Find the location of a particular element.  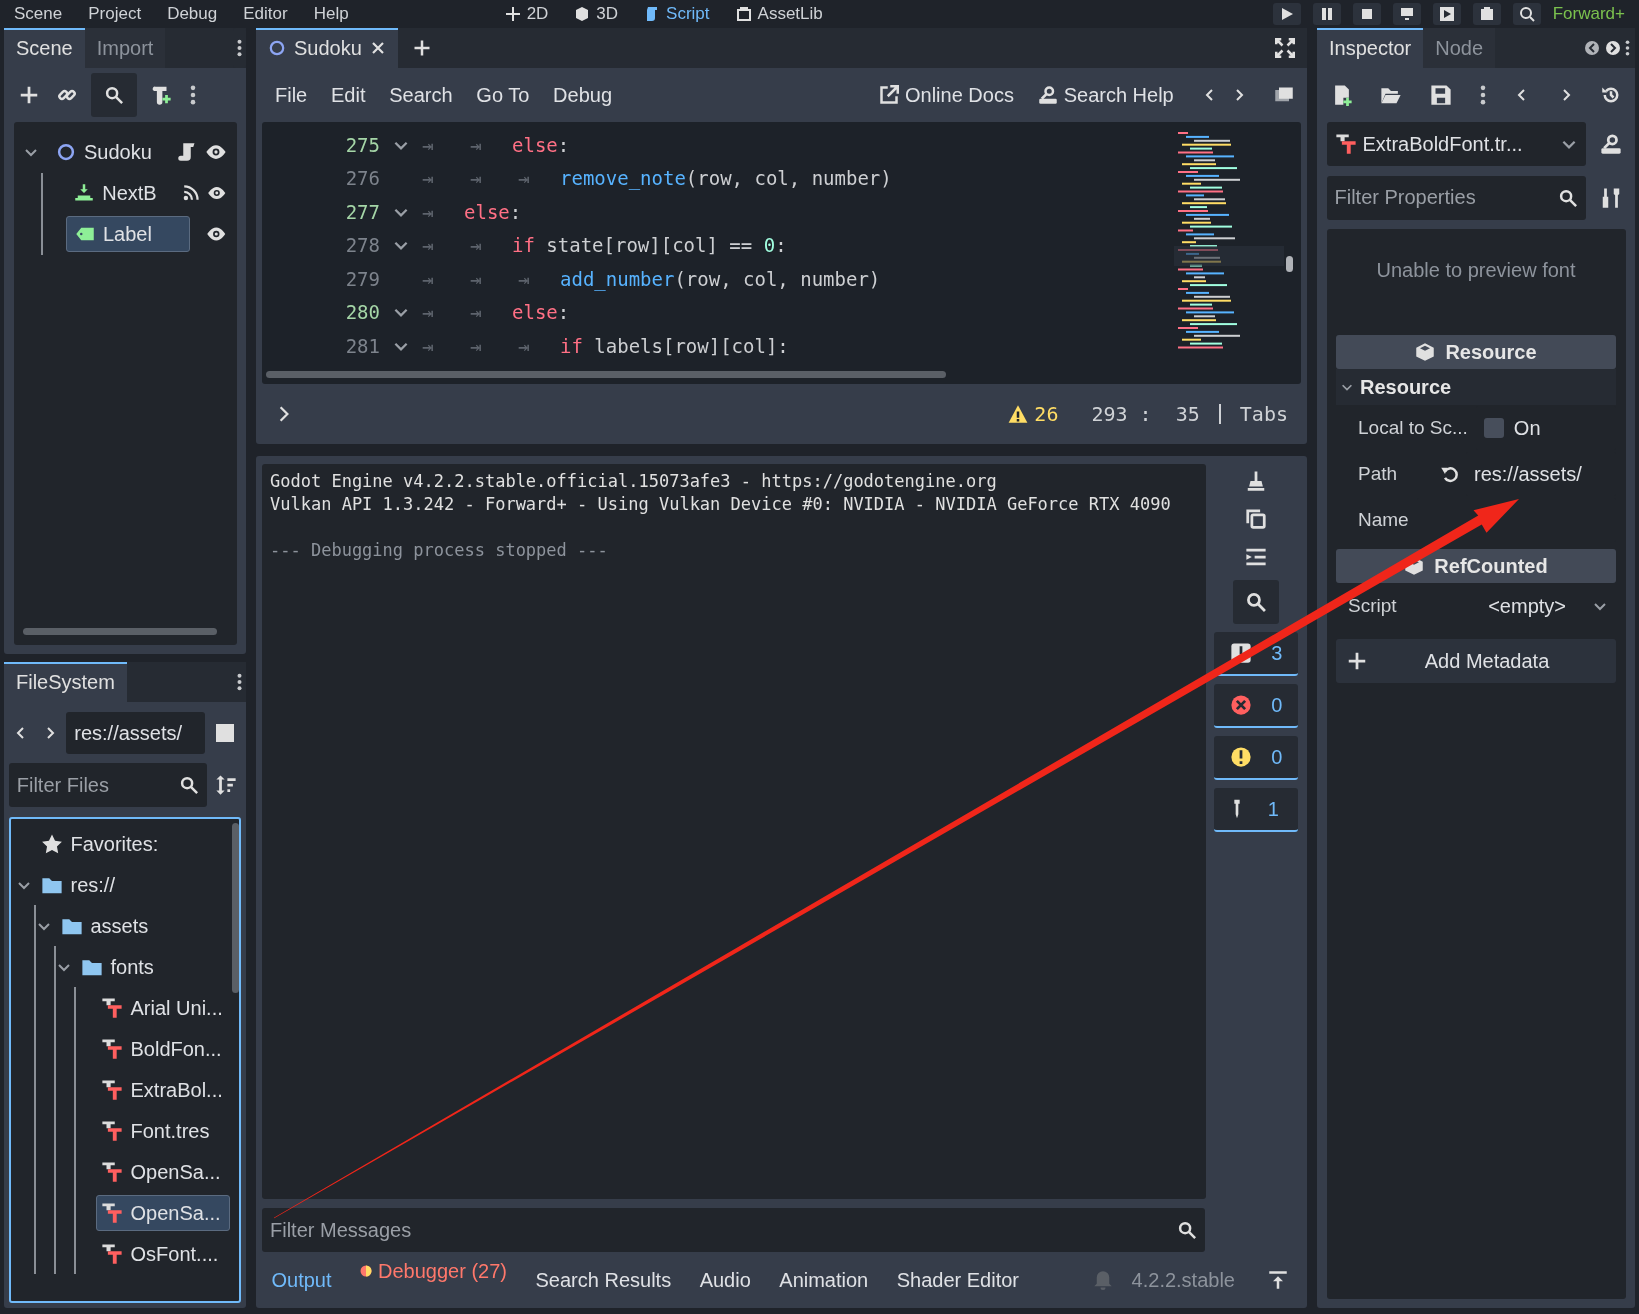

star-icon is located at coordinates (51, 843).